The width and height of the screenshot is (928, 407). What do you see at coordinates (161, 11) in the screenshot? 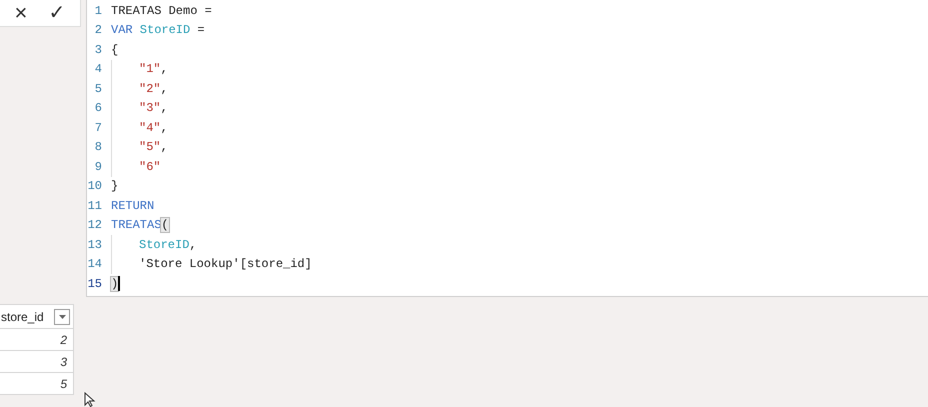
I see `code-line: TREATAS Demo =` at bounding box center [161, 11].